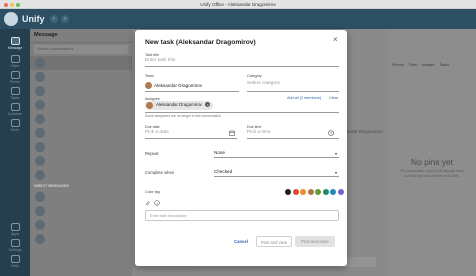 Image resolution: width=476 pixels, height=276 pixels. Describe the element at coordinates (276, 157) in the screenshot. I see `repeat-underline` at that location.